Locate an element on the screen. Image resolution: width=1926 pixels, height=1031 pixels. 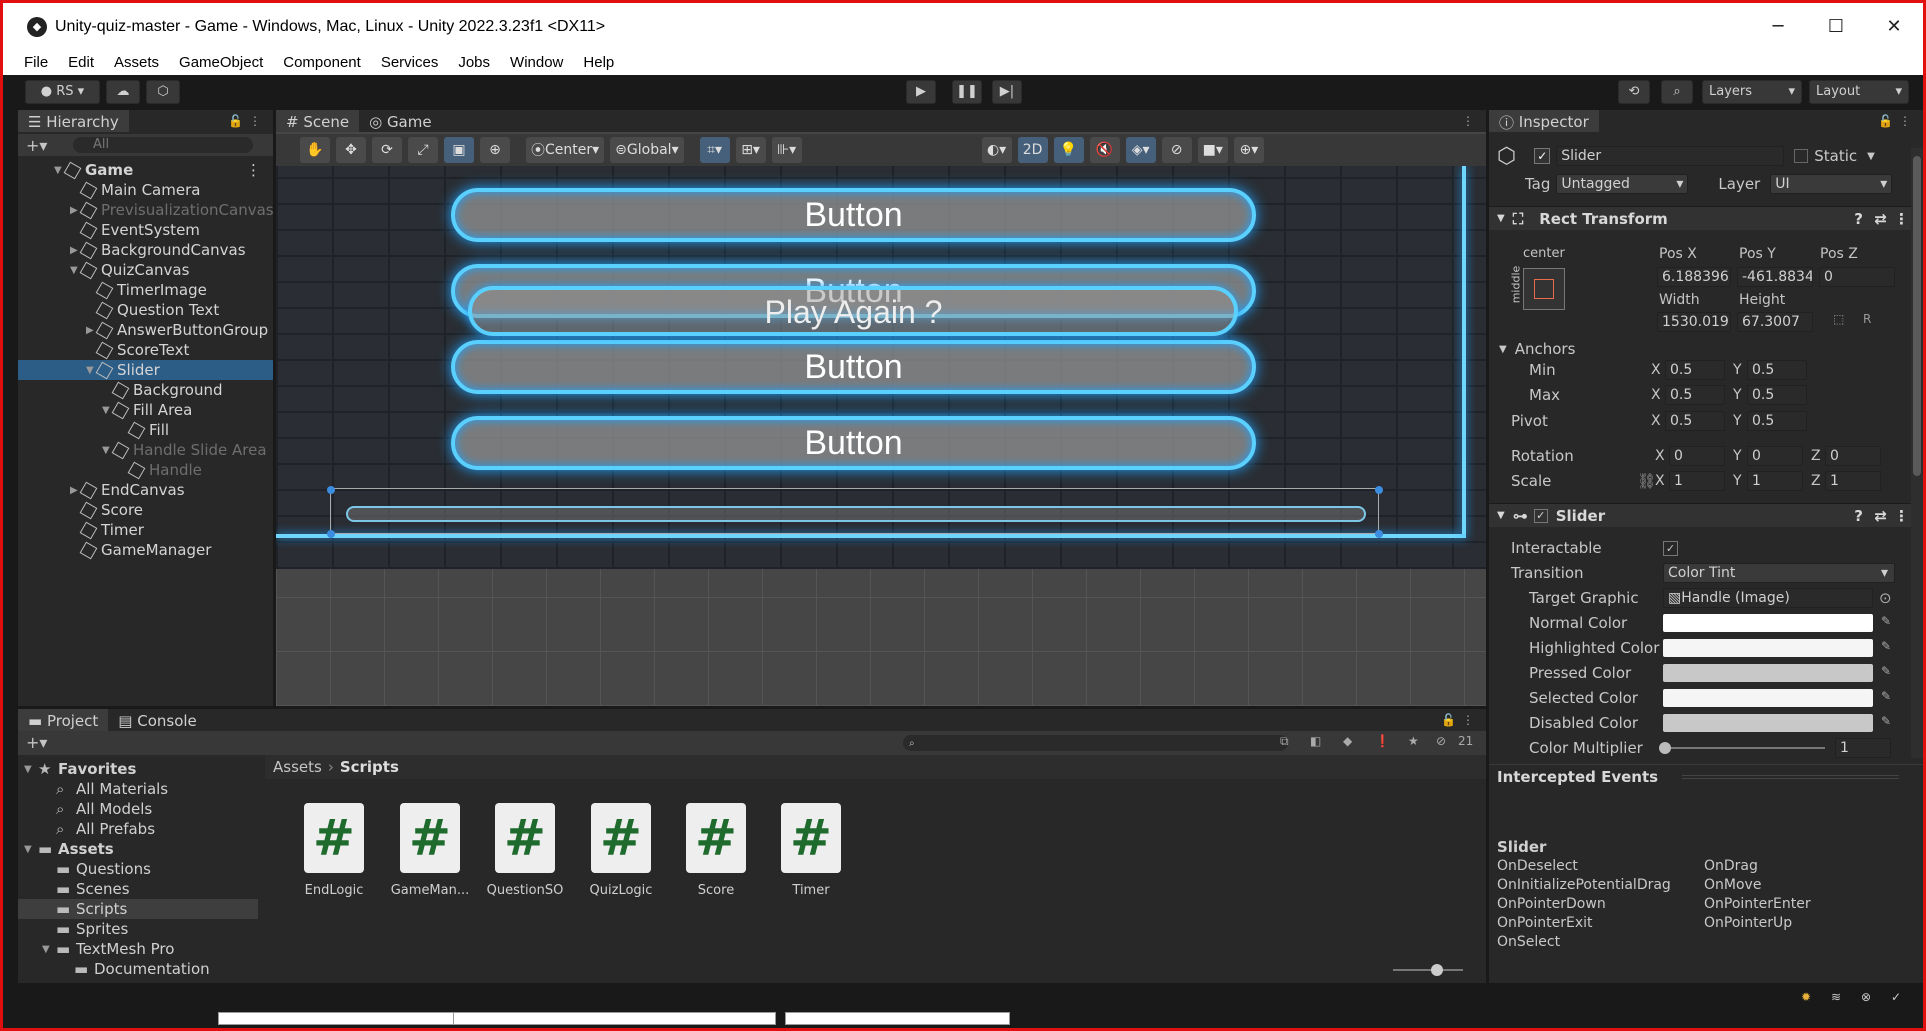
menu-component: Component is located at coordinates (322, 62).